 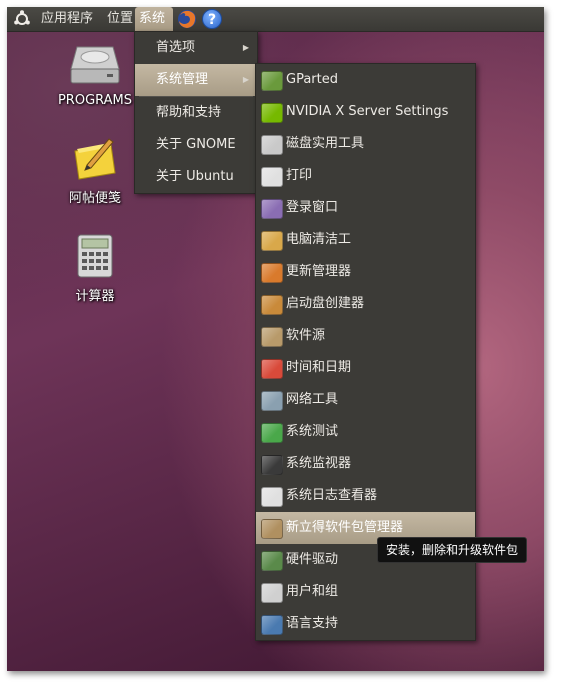 I want to click on menu-item-label: 关于 Ubuntu, so click(x=195, y=176).